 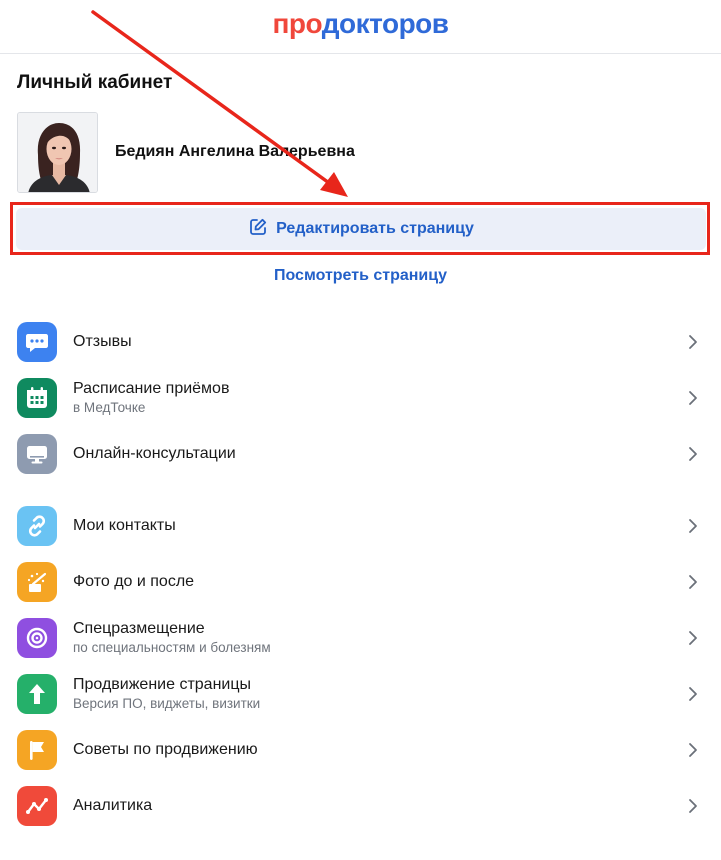 I want to click on menu-item-analytics: Аналитика, so click(x=360, y=806).